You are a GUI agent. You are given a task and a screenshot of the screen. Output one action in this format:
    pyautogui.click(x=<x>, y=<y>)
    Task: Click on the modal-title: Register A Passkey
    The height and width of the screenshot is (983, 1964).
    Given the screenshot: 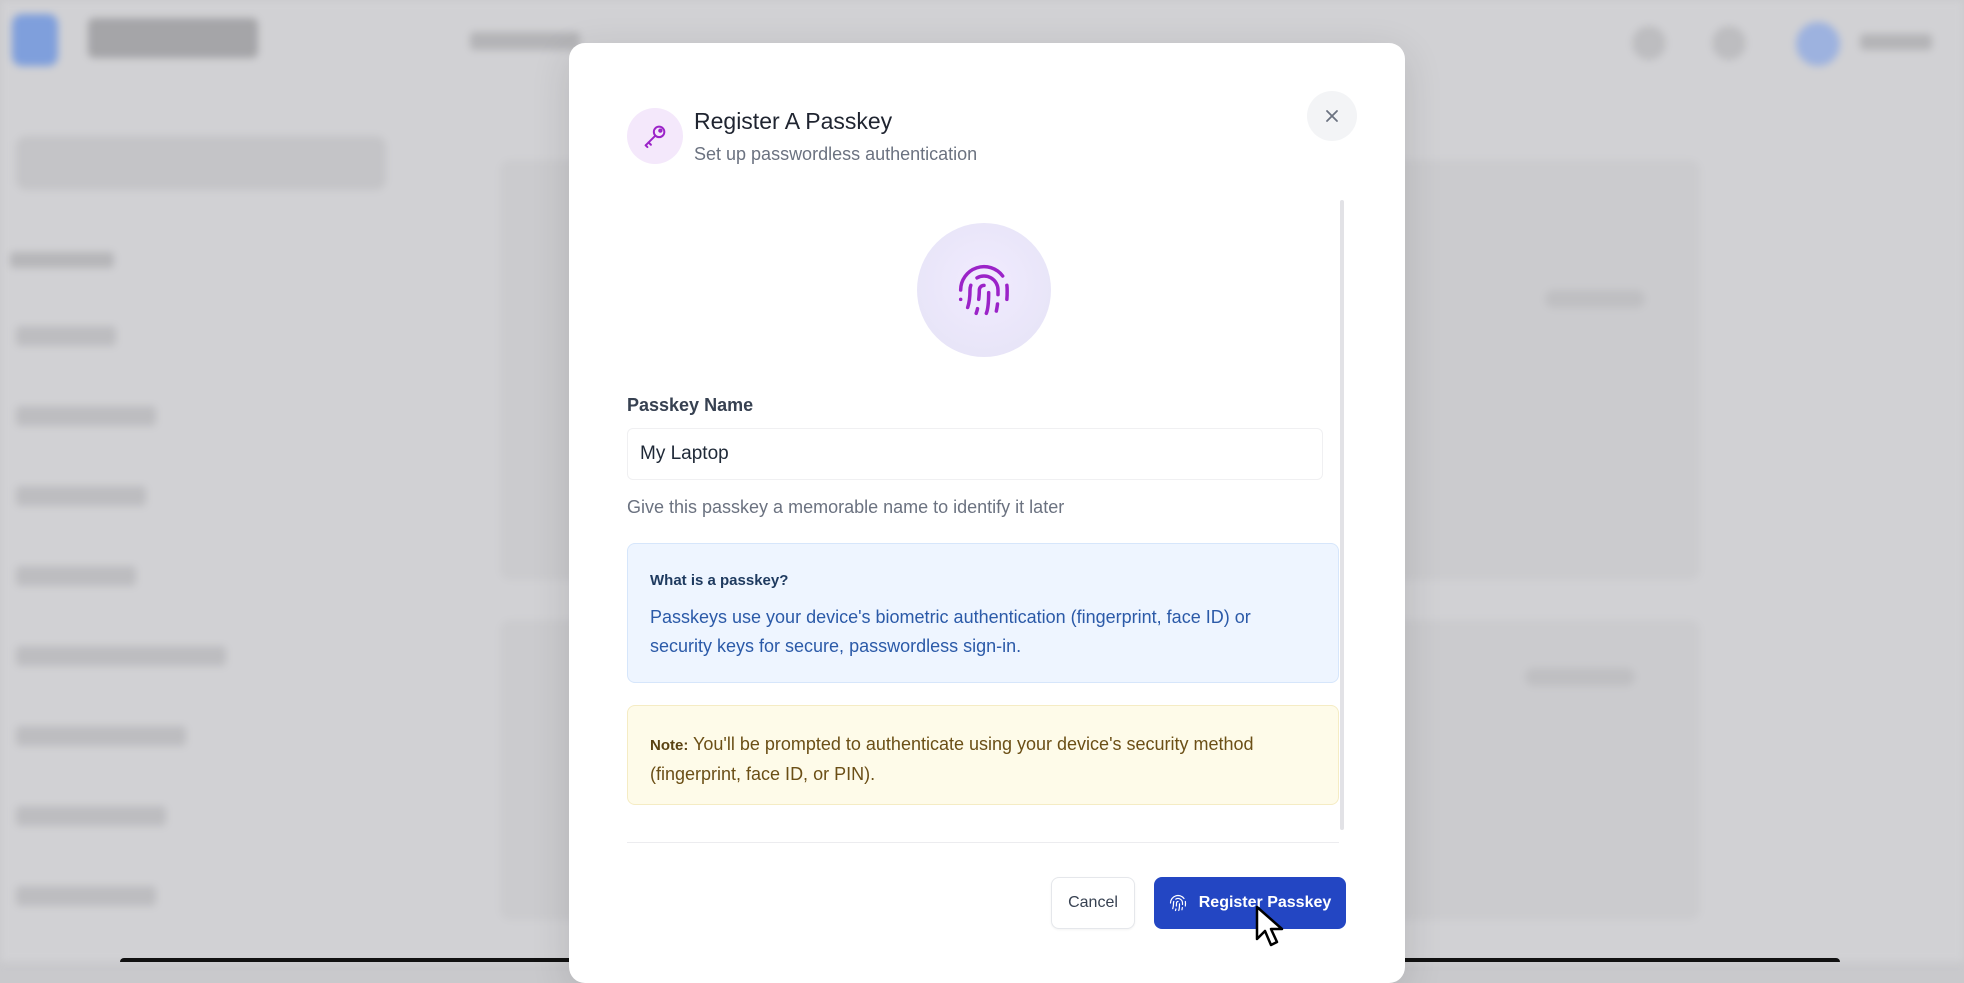 What is the action you would take?
    pyautogui.click(x=793, y=121)
    